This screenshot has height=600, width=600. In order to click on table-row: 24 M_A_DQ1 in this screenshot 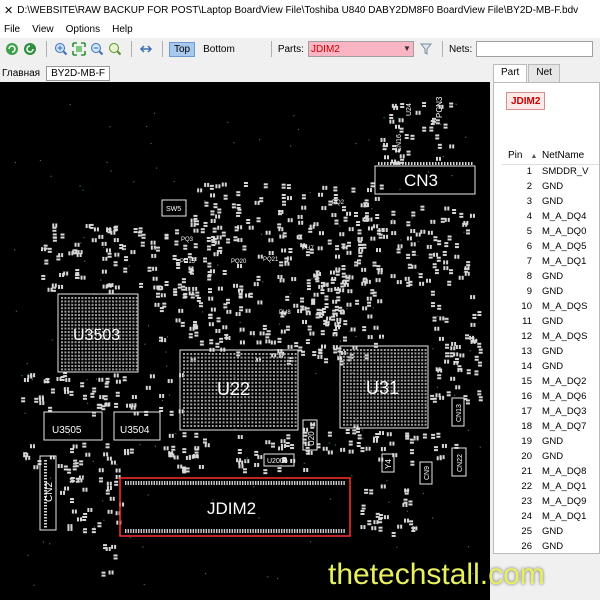, I will do `click(550, 516)`.